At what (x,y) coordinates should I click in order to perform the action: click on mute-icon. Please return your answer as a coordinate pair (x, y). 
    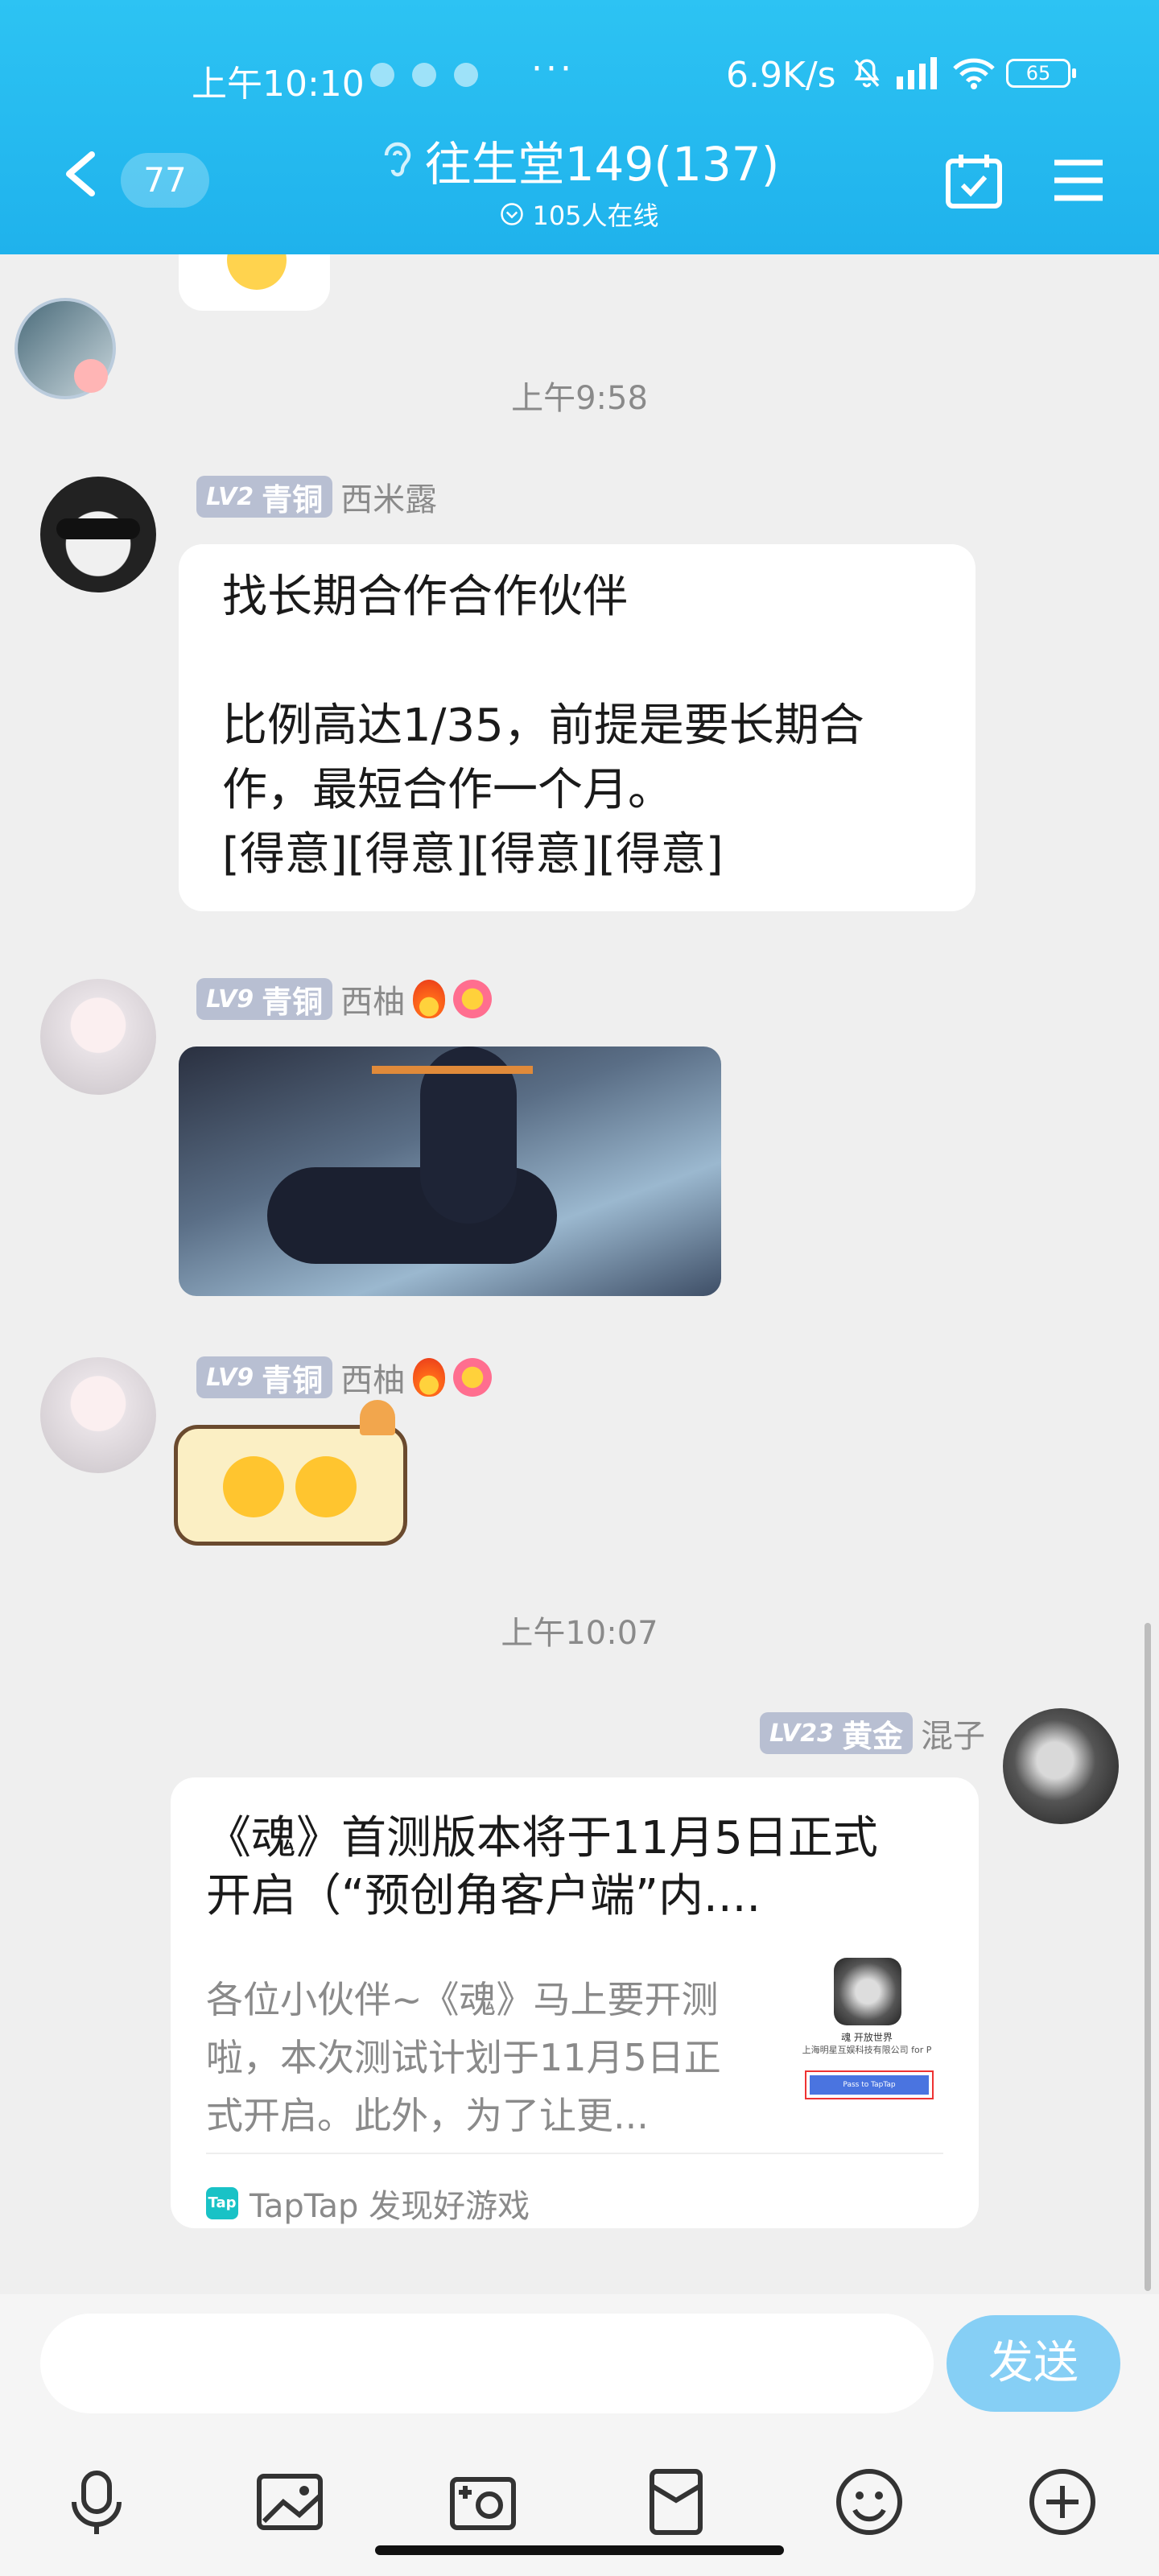
    Looking at the image, I should click on (867, 73).